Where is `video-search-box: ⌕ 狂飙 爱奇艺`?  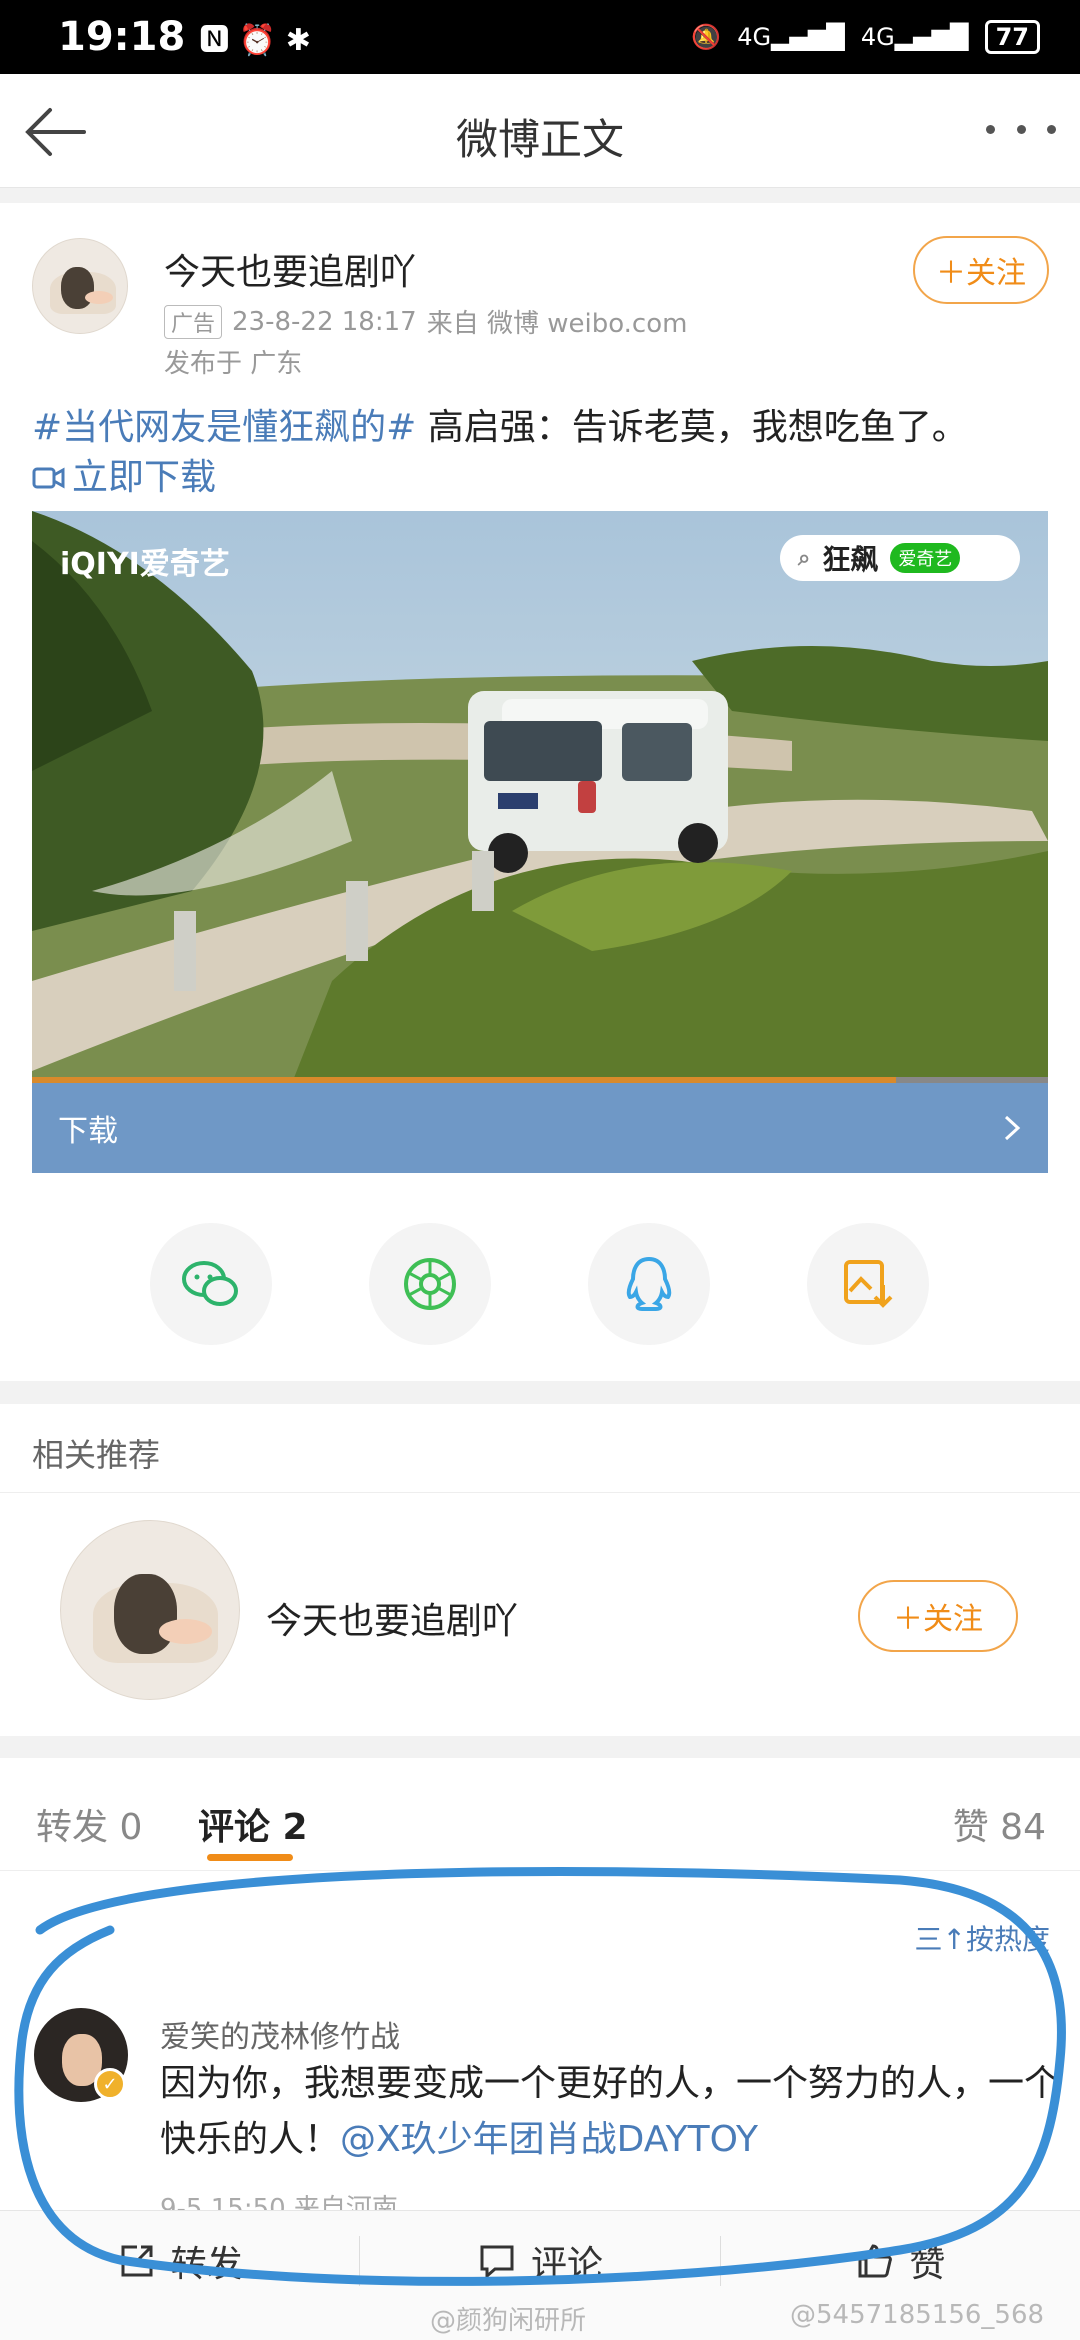
video-search-box: ⌕ 狂飙 爱奇艺 is located at coordinates (900, 558).